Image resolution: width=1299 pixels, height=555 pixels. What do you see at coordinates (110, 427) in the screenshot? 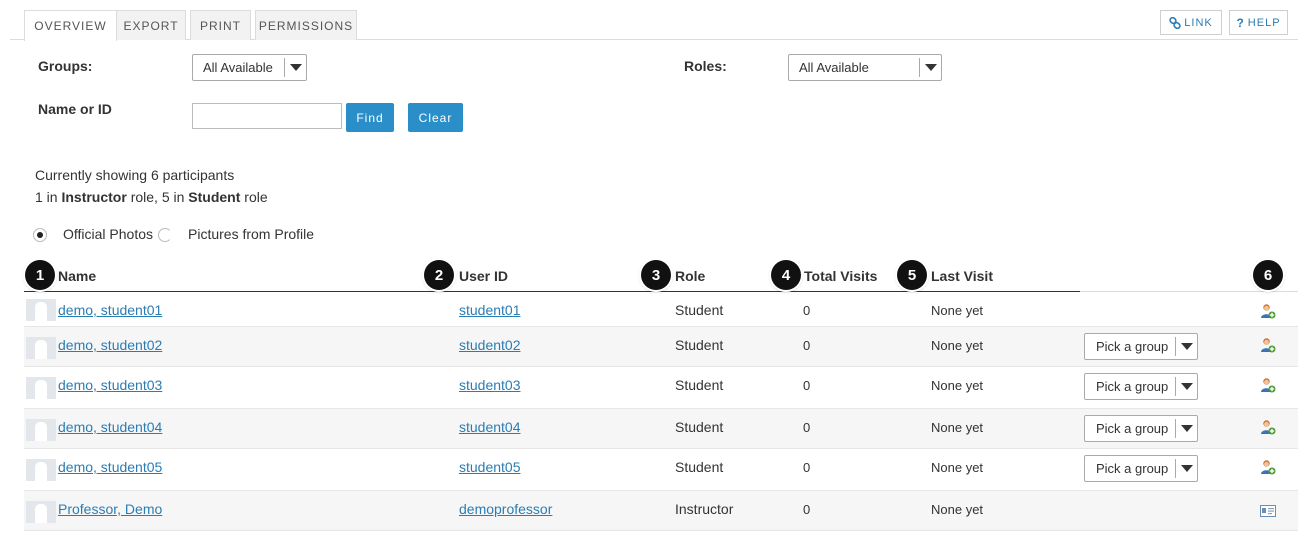
I see `participant-name-link: demo, student04` at bounding box center [110, 427].